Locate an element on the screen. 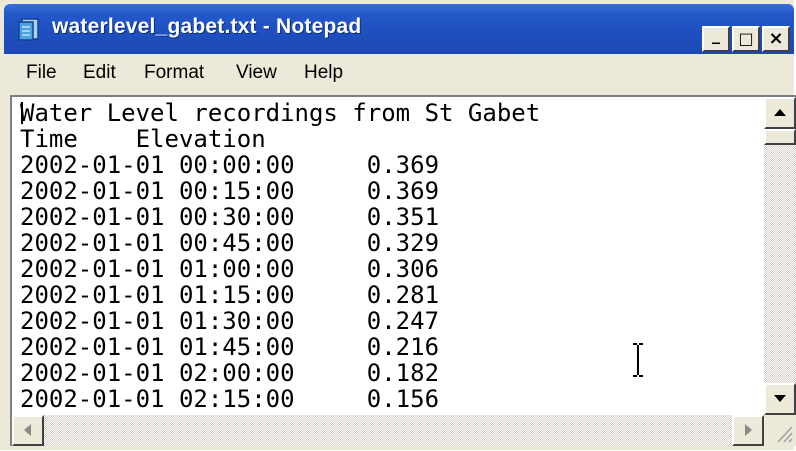 This screenshot has height=451, width=796. ibeam-cursor-icon is located at coordinates (638, 360).